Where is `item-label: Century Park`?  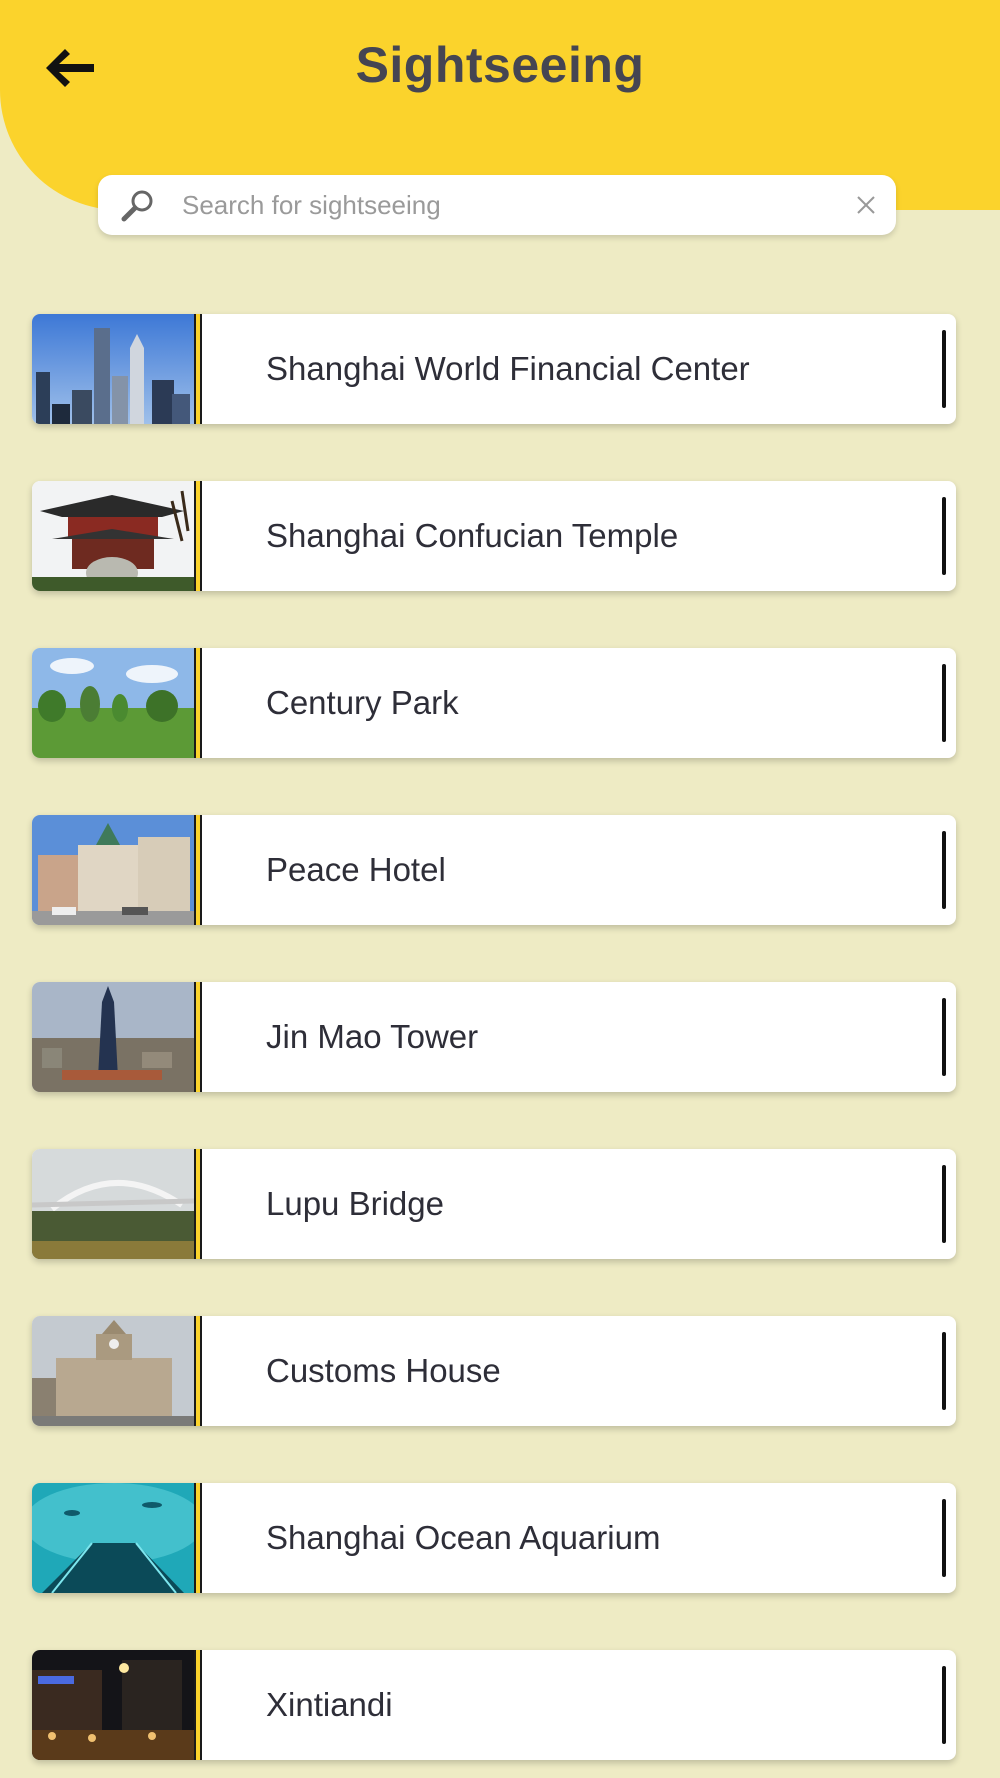 item-label: Century Park is located at coordinates (362, 702).